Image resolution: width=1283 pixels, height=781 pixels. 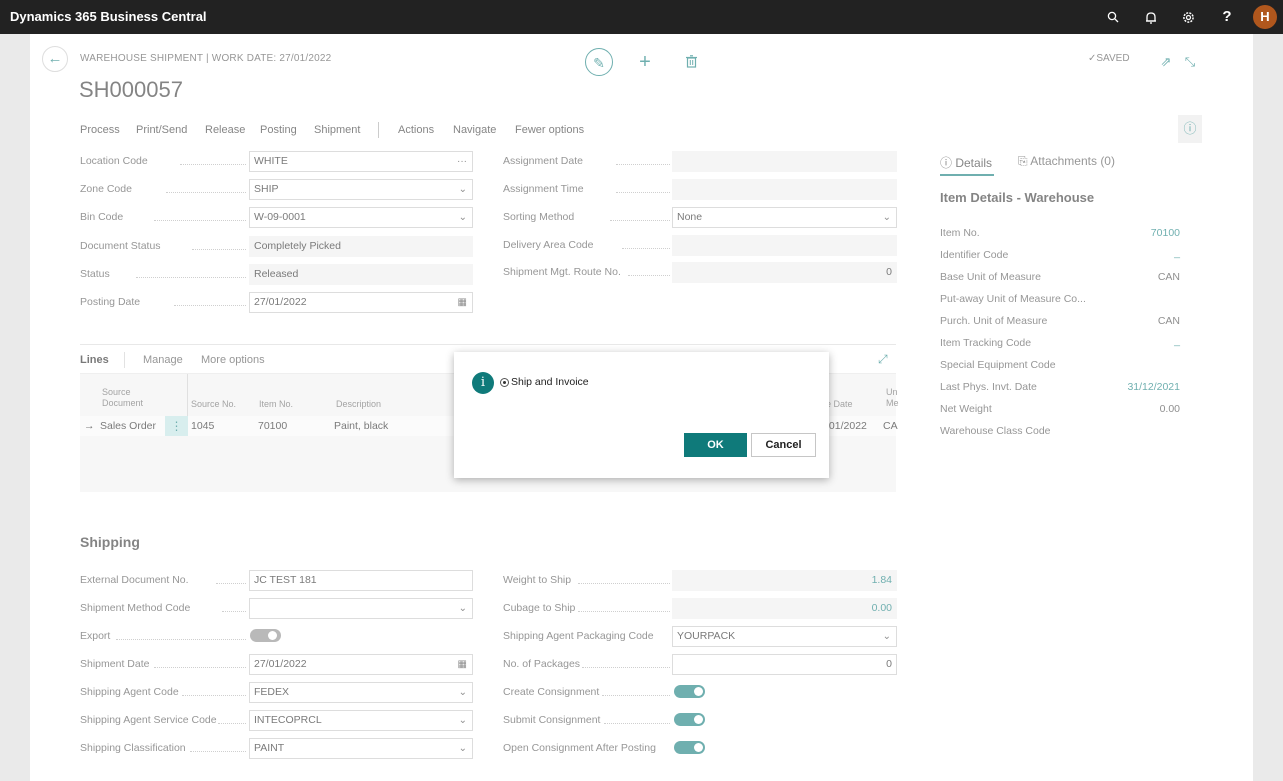 What do you see at coordinates (641, 415) in the screenshot?
I see `post-options-dialog: i Ship and Invoice OK Cancel` at bounding box center [641, 415].